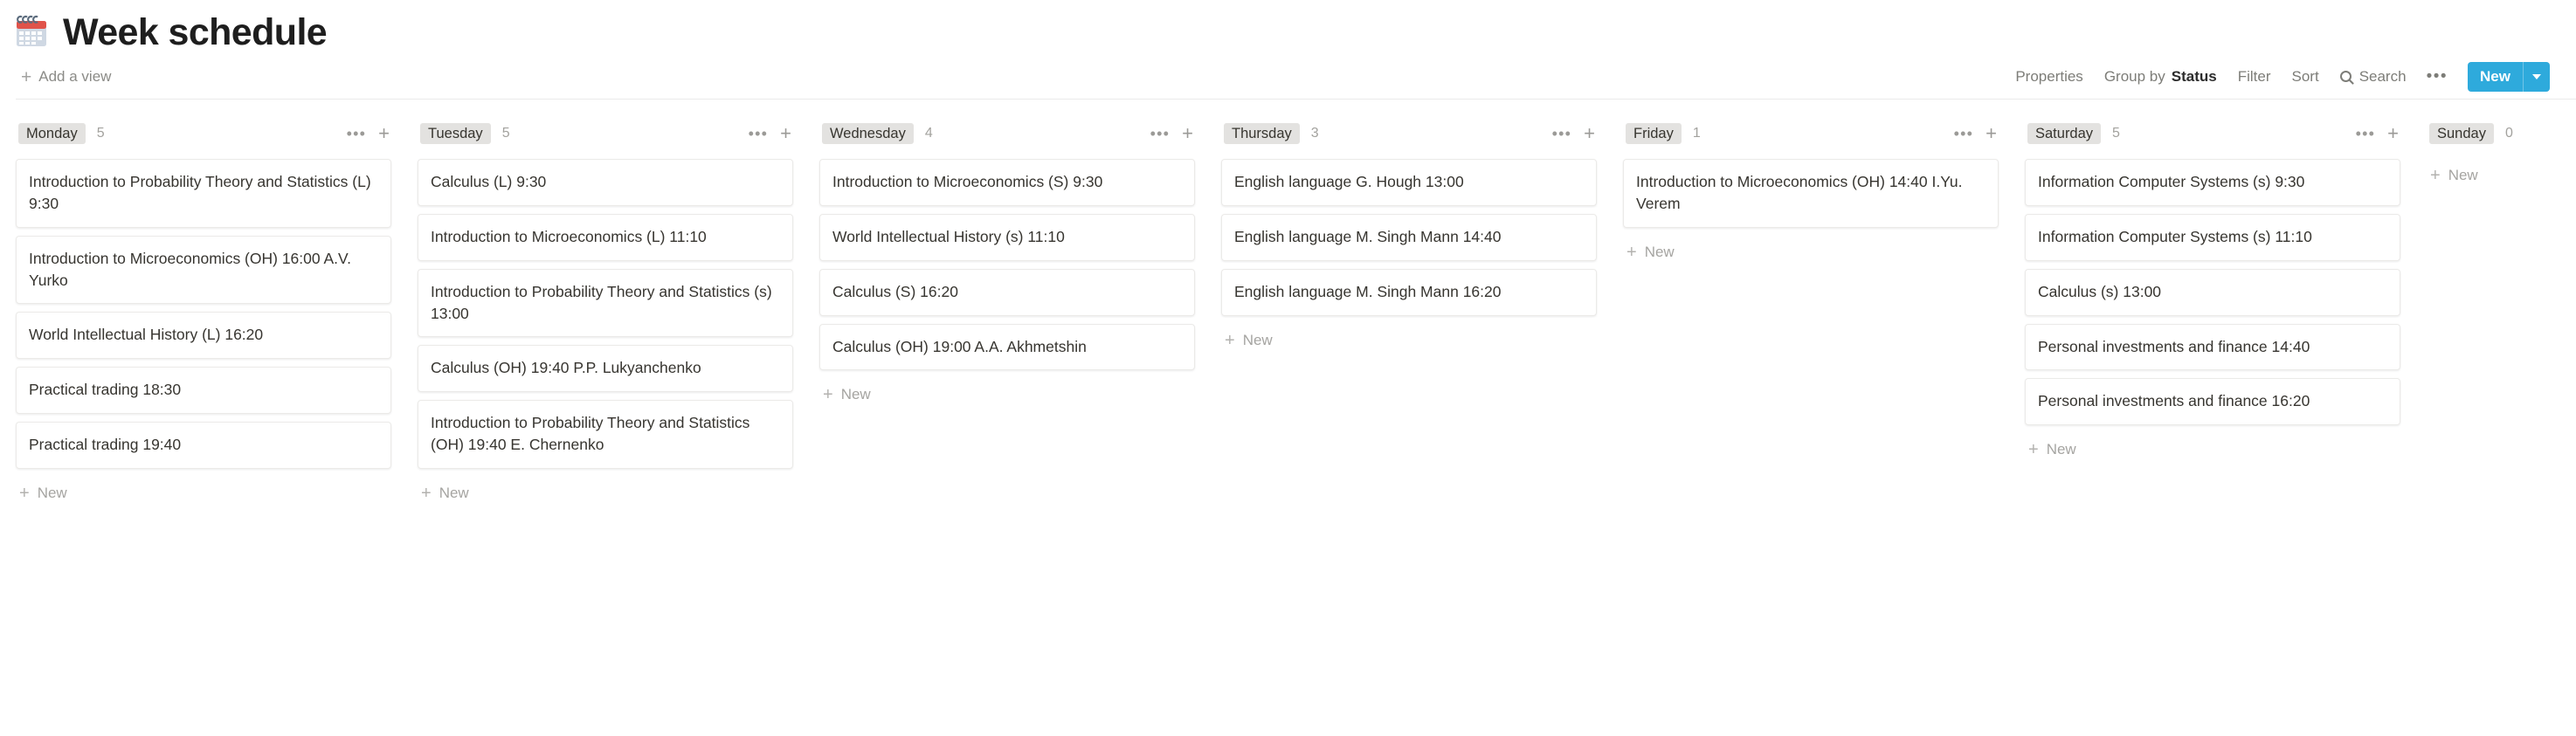 The width and height of the screenshot is (2576, 736). I want to click on board-card: Information Computer Systems (s) 11:10, so click(2212, 237).